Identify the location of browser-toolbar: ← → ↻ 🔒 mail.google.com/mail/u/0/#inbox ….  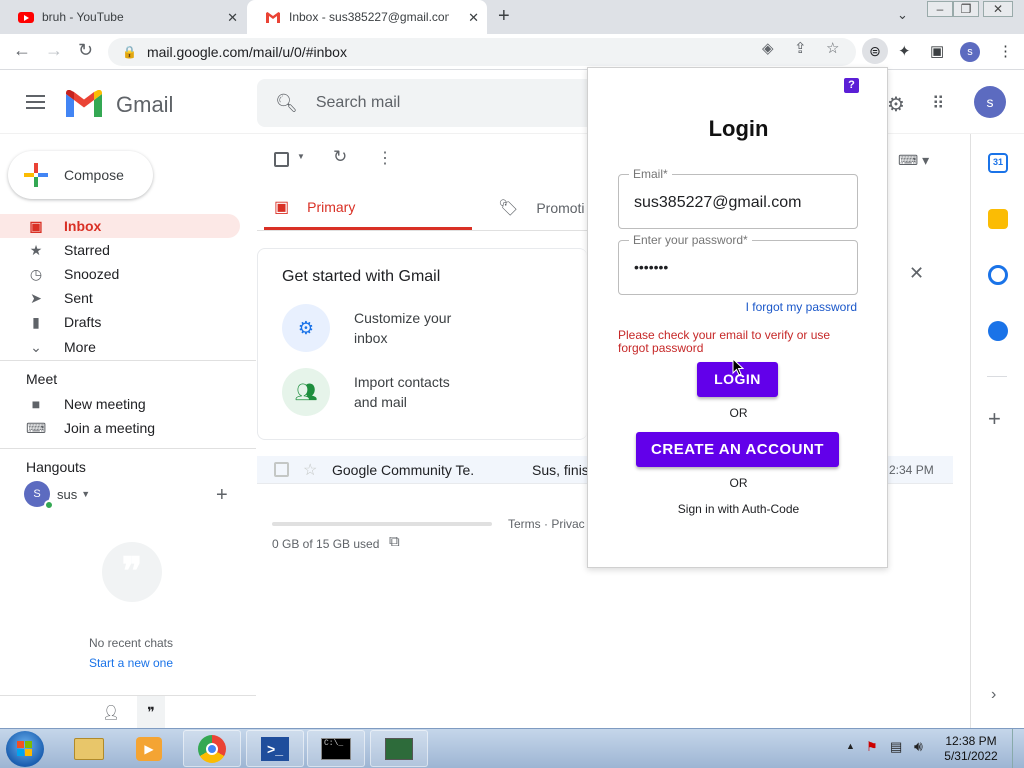
(512, 52).